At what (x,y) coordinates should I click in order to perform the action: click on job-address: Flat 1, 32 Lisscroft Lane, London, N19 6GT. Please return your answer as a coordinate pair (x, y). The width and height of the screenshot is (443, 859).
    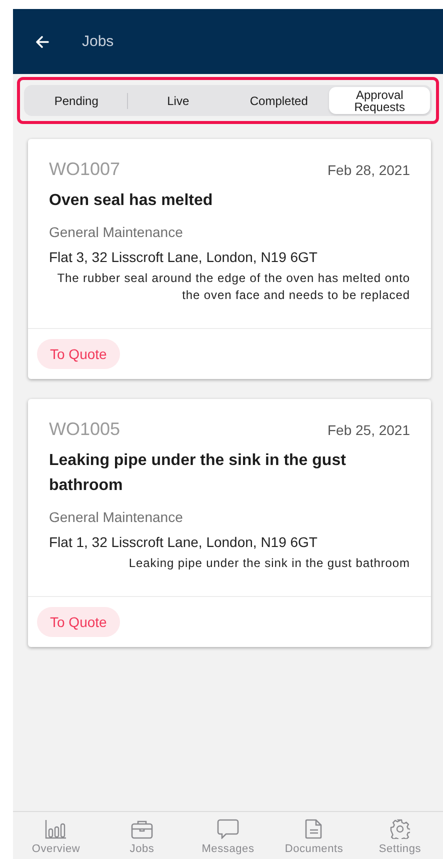
    Looking at the image, I should click on (183, 542).